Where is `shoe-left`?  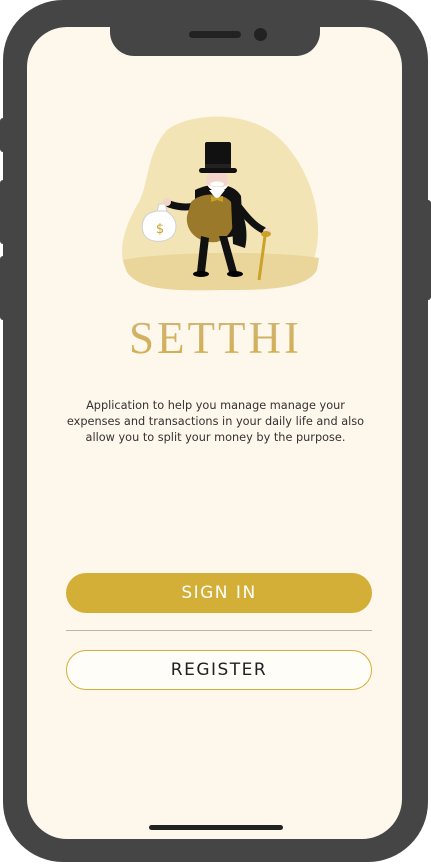 shoe-left is located at coordinates (201, 274).